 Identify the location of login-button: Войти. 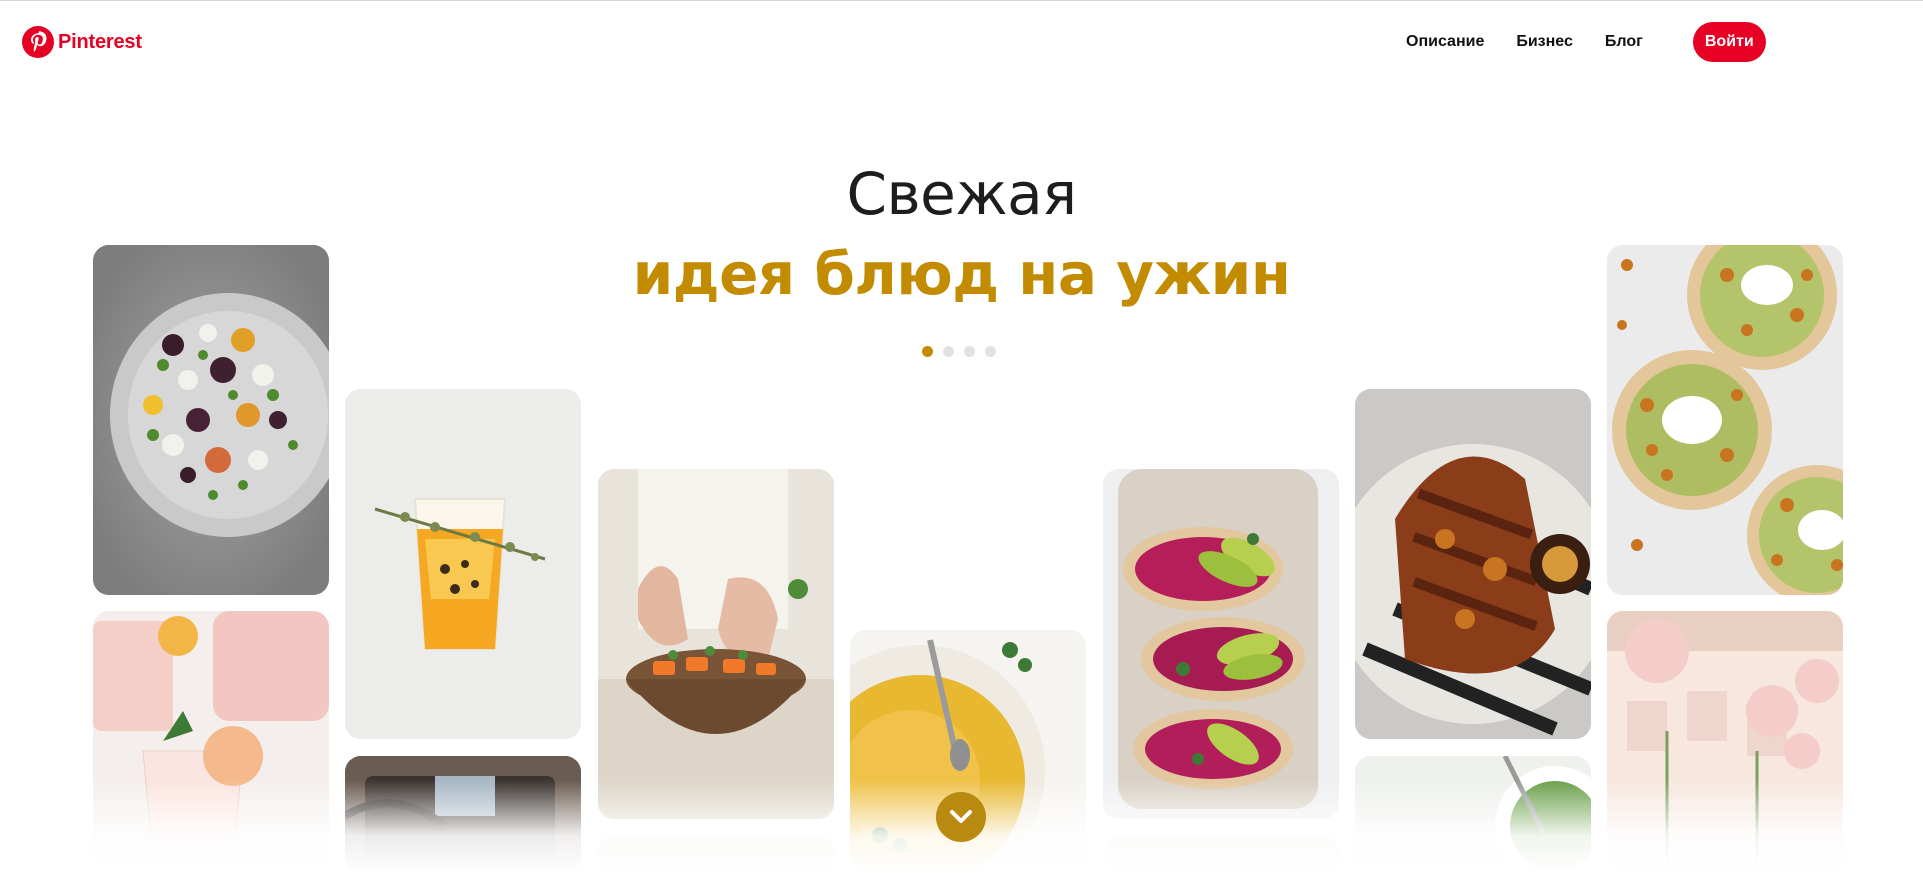
(1729, 42).